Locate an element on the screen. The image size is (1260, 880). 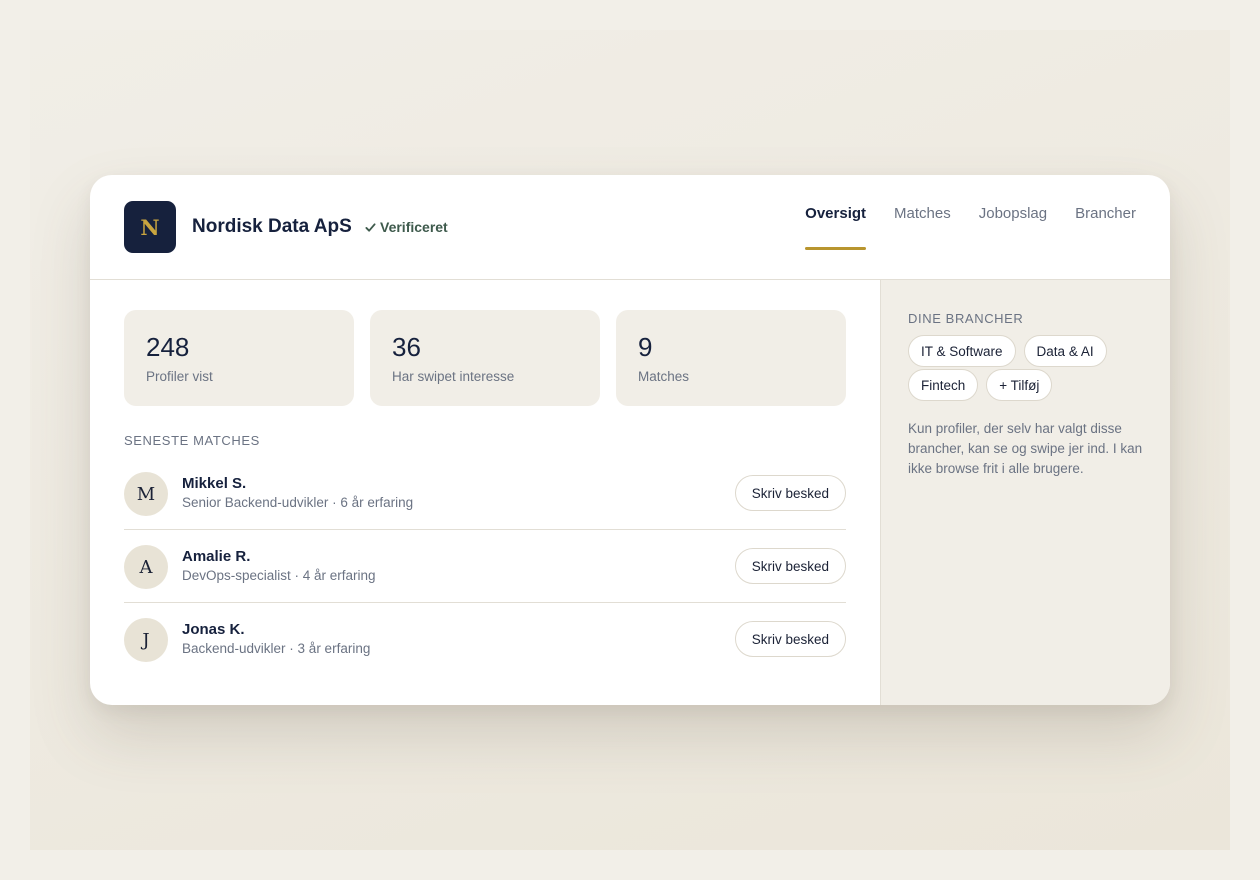
stat-value: 248 is located at coordinates (168, 347).